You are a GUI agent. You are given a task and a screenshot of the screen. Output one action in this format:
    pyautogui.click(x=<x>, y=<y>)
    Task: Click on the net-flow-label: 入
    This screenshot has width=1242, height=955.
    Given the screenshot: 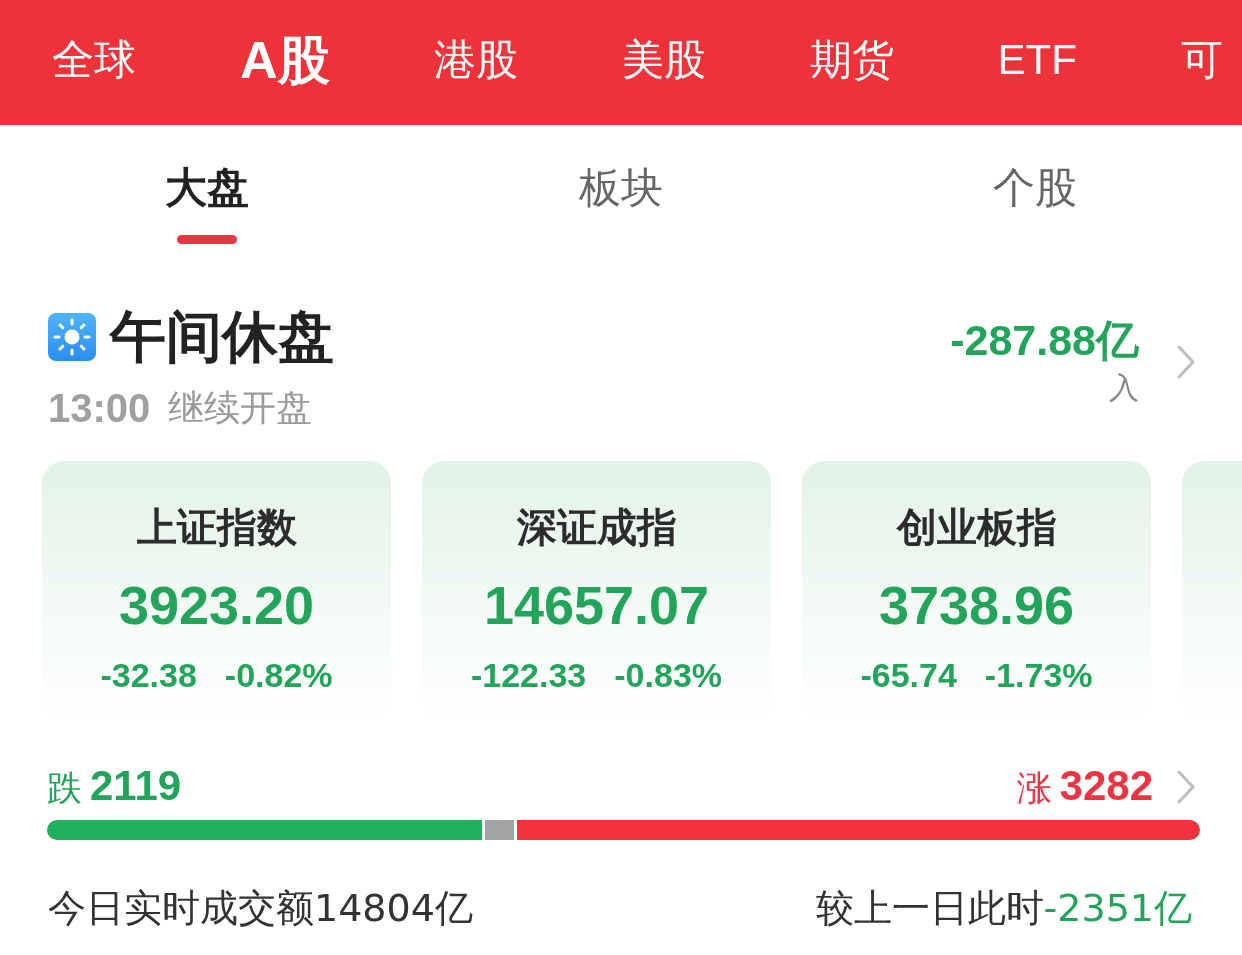 What is the action you would take?
    pyautogui.click(x=1124, y=388)
    